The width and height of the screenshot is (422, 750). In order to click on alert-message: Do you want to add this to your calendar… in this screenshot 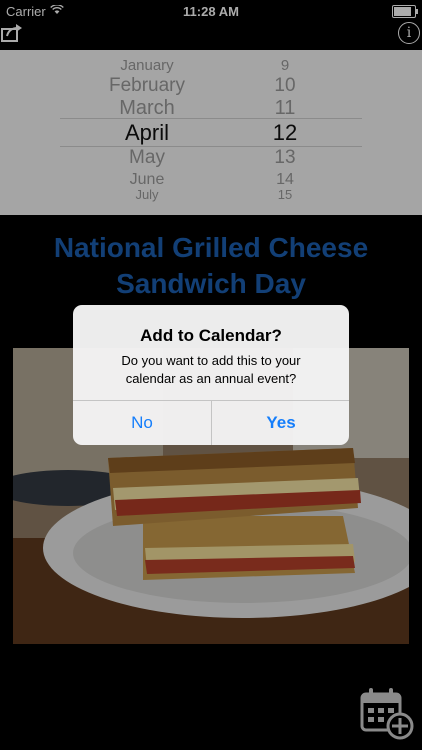, I will do `click(211, 370)`.